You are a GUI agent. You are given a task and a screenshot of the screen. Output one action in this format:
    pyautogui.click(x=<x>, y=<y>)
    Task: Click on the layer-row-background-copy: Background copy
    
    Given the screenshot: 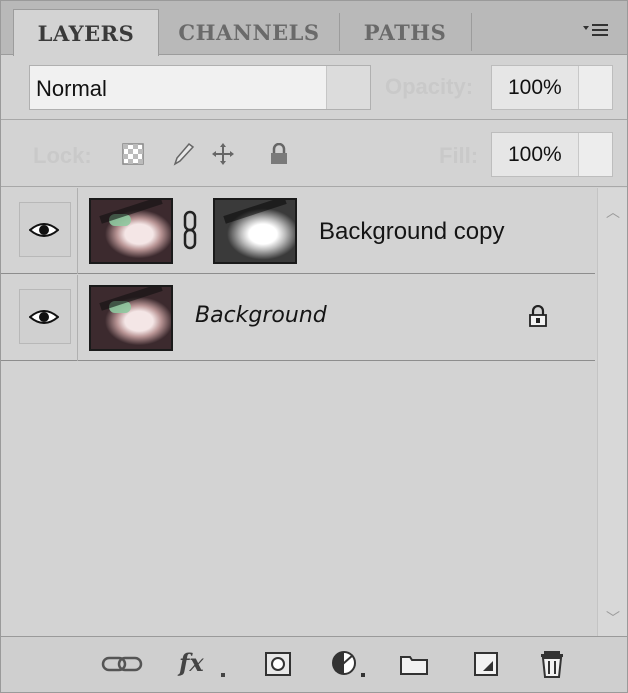 What is the action you would take?
    pyautogui.click(x=298, y=231)
    